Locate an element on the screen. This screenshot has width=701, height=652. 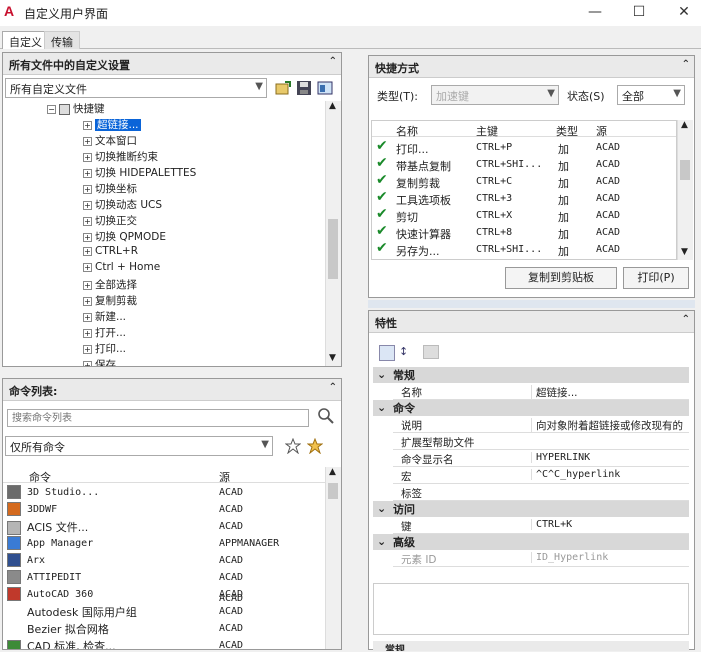
table-row: ✔ 剪切 CTRL+X 加 ACAD is located at coordinates (524, 215).